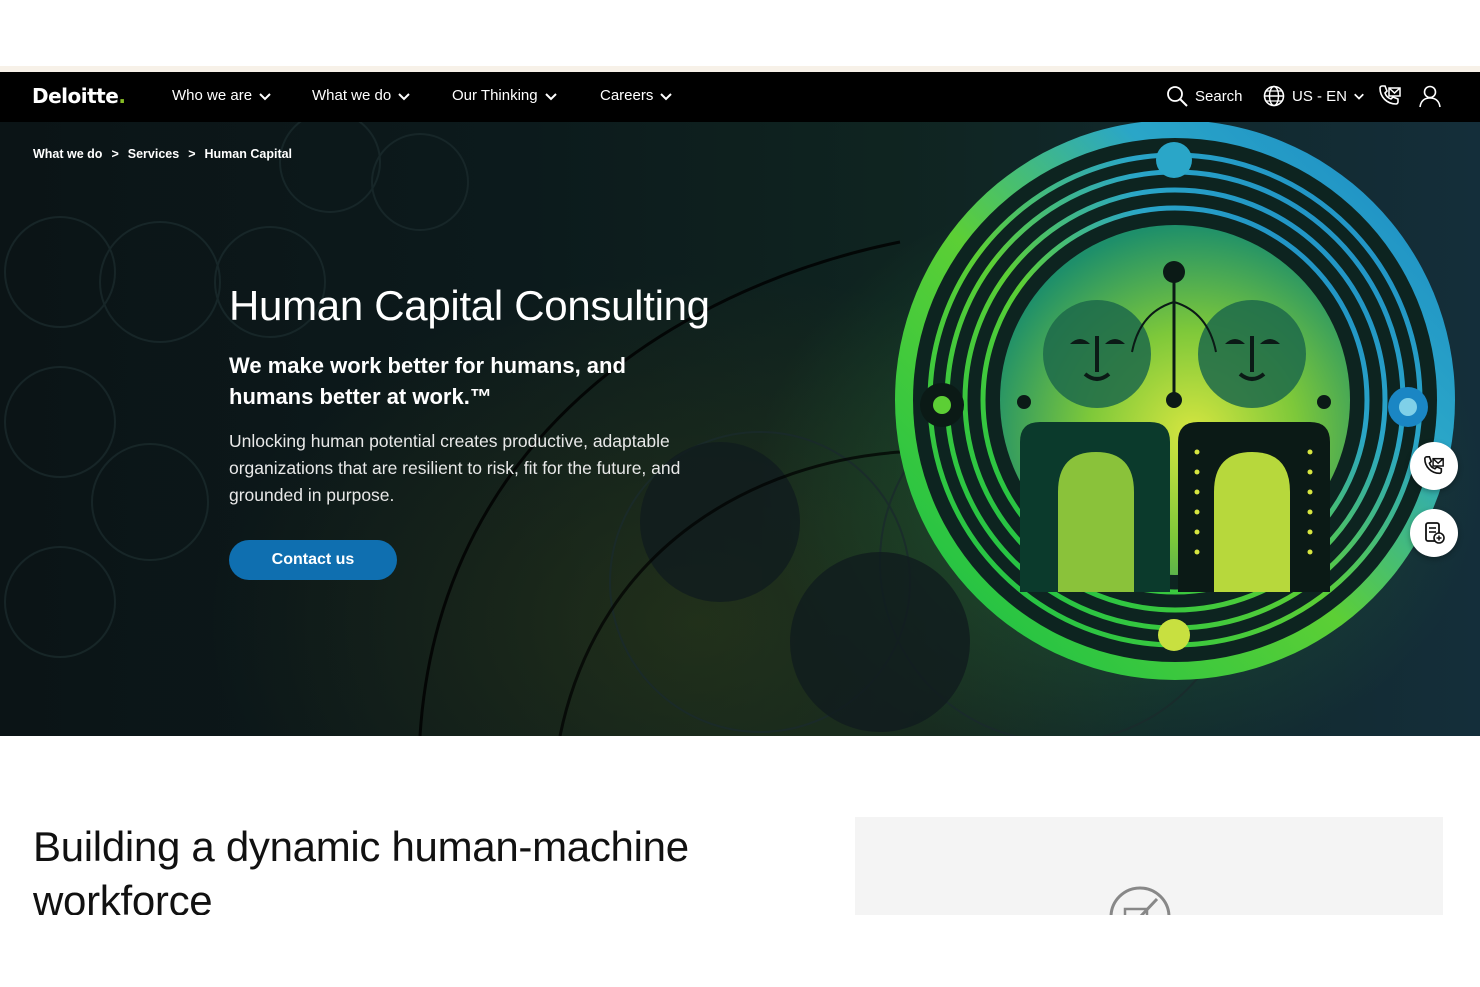  I want to click on breadcrumb-what-we-do: What we do, so click(67, 154).